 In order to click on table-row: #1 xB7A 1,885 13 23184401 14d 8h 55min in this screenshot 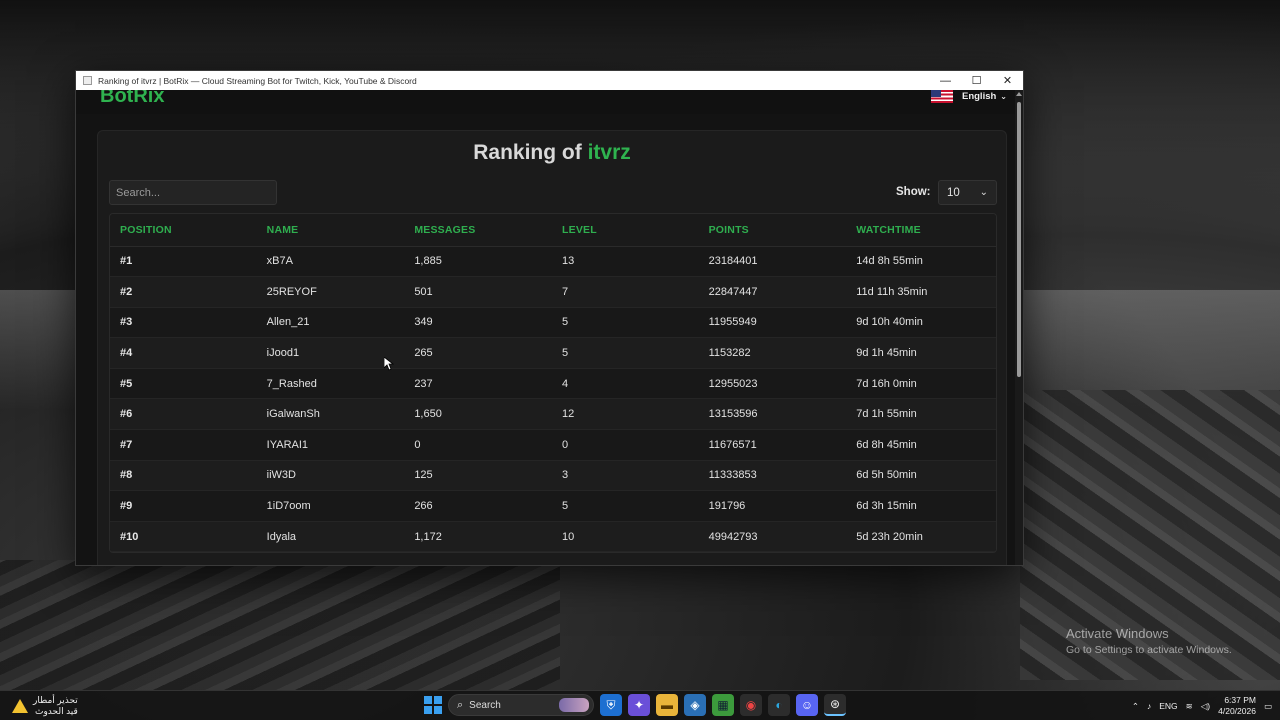, I will do `click(553, 262)`.